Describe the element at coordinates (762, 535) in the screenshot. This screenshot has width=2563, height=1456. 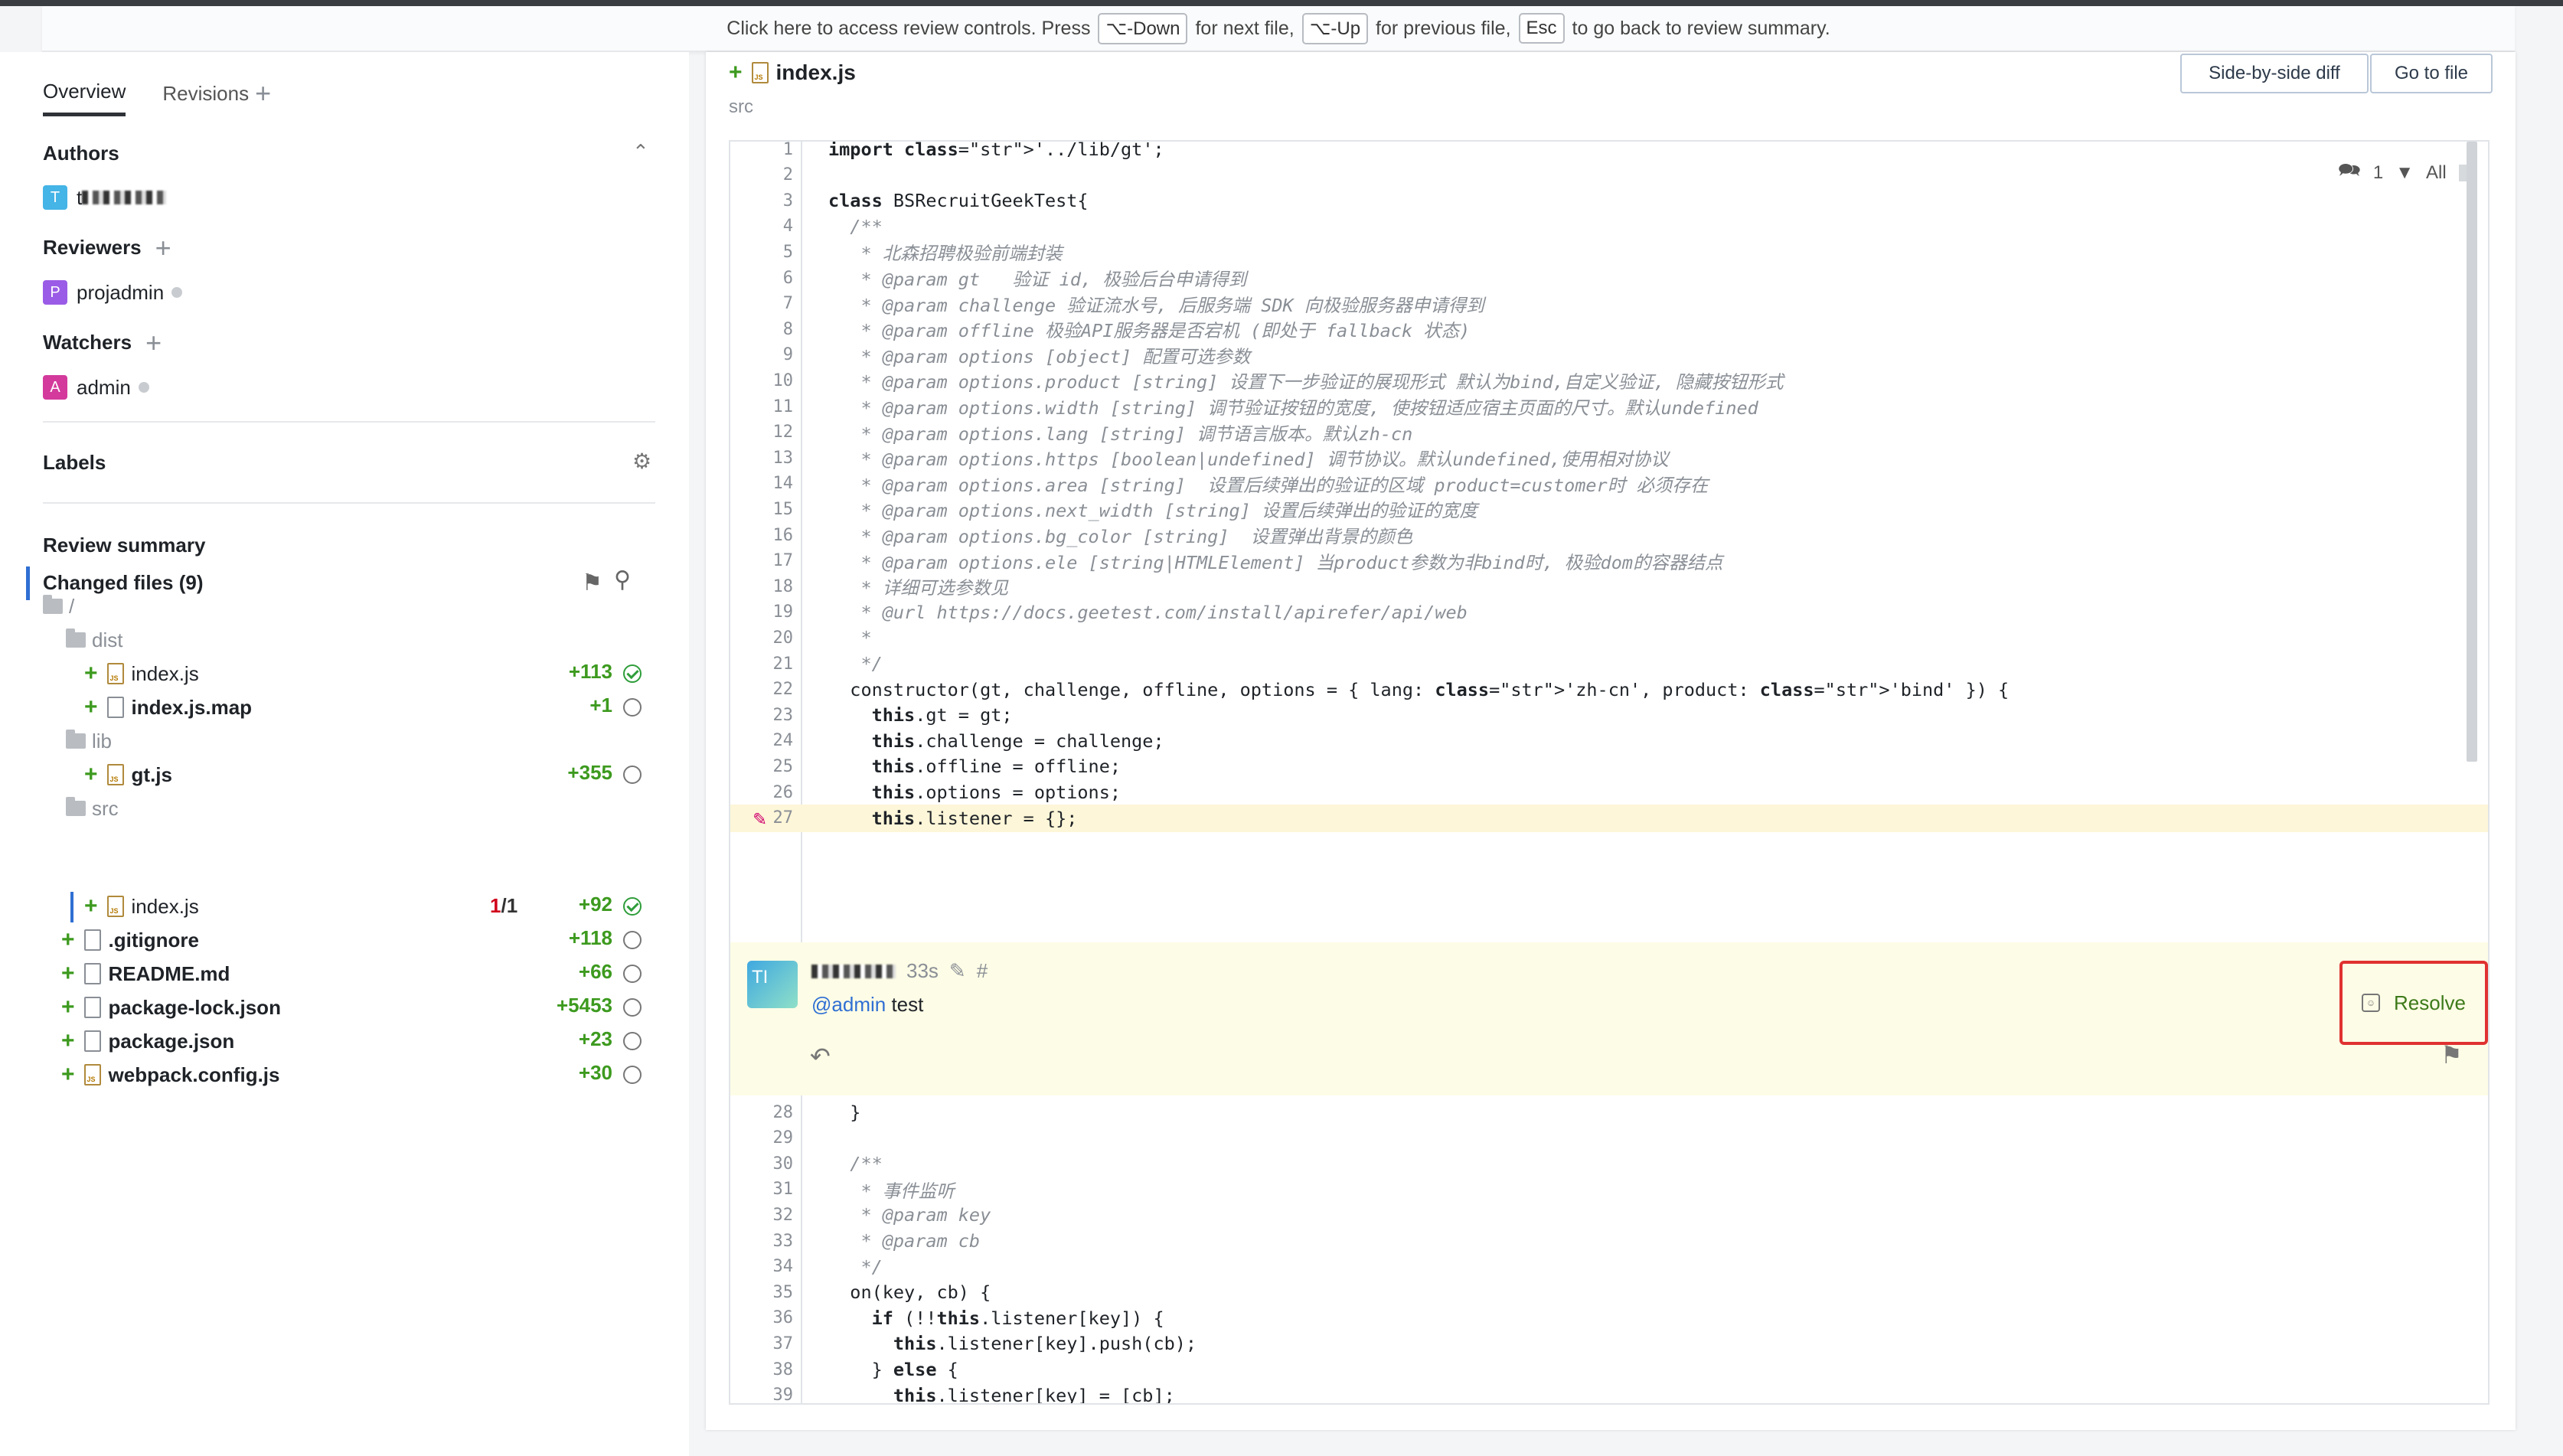
I see `line-number: 16` at that location.